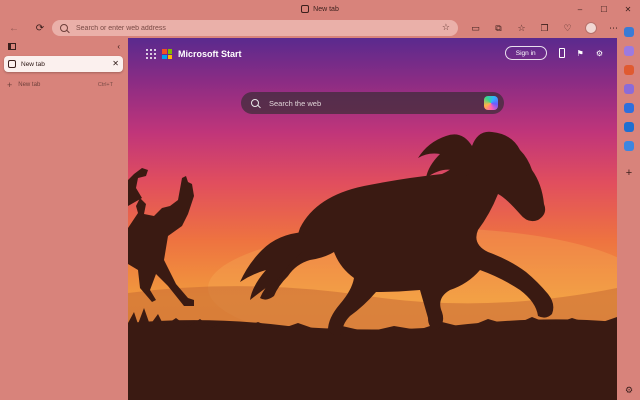 This screenshot has height=400, width=640. Describe the element at coordinates (580, 9) in the screenshot. I see `minimize-button: –` at that location.